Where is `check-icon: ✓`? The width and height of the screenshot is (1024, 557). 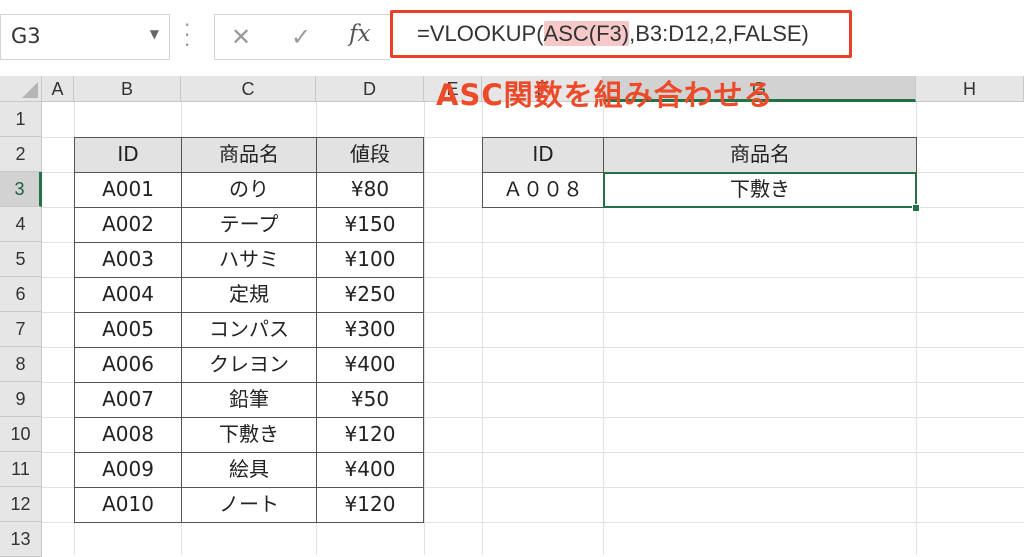
check-icon: ✓ is located at coordinates (301, 37).